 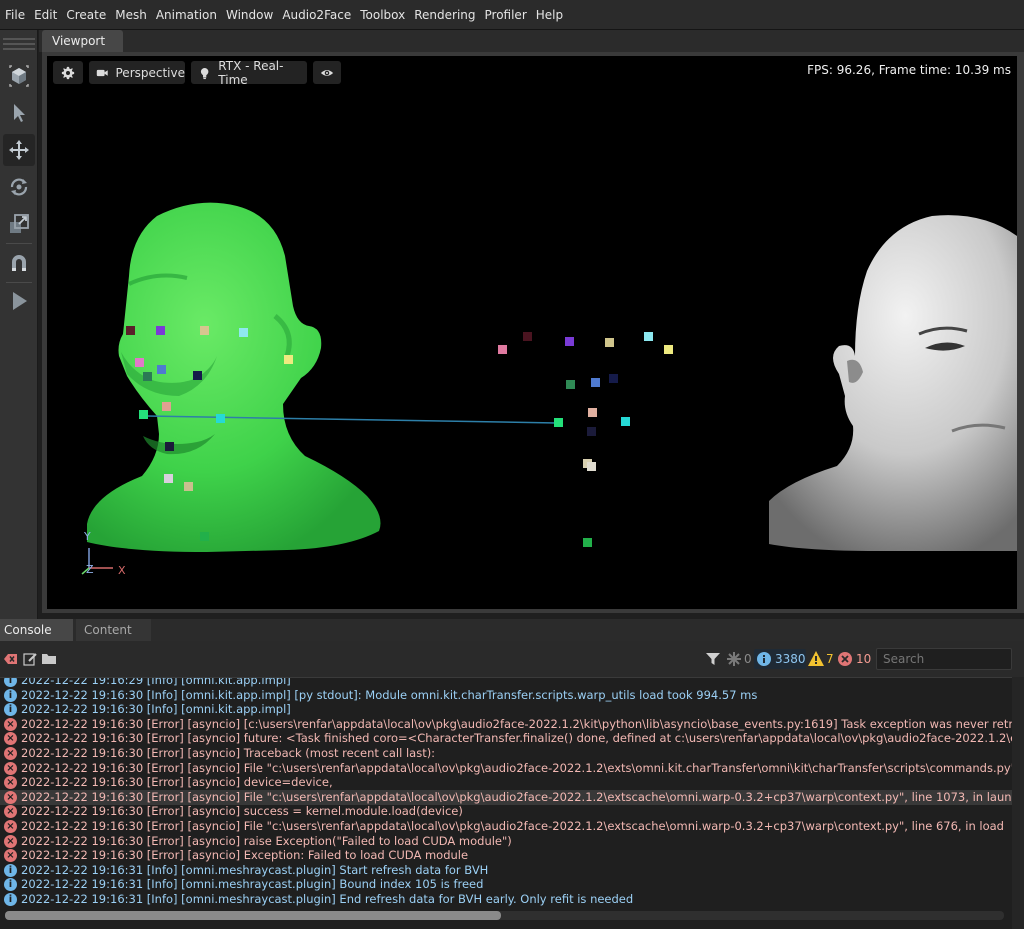 I want to click on clear-log-icon, so click(x=11, y=659).